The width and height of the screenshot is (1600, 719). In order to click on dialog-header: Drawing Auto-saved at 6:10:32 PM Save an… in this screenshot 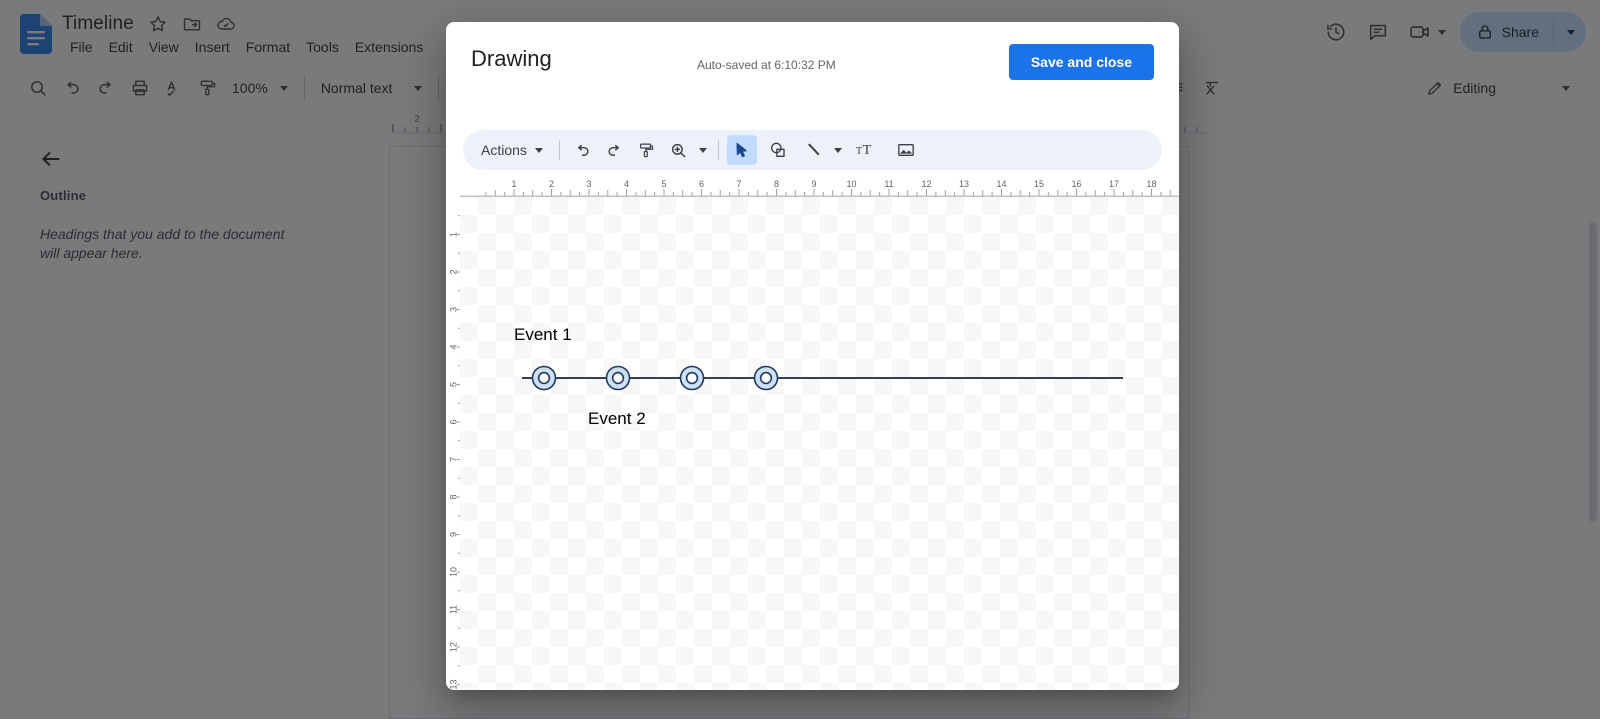, I will do `click(812, 60)`.